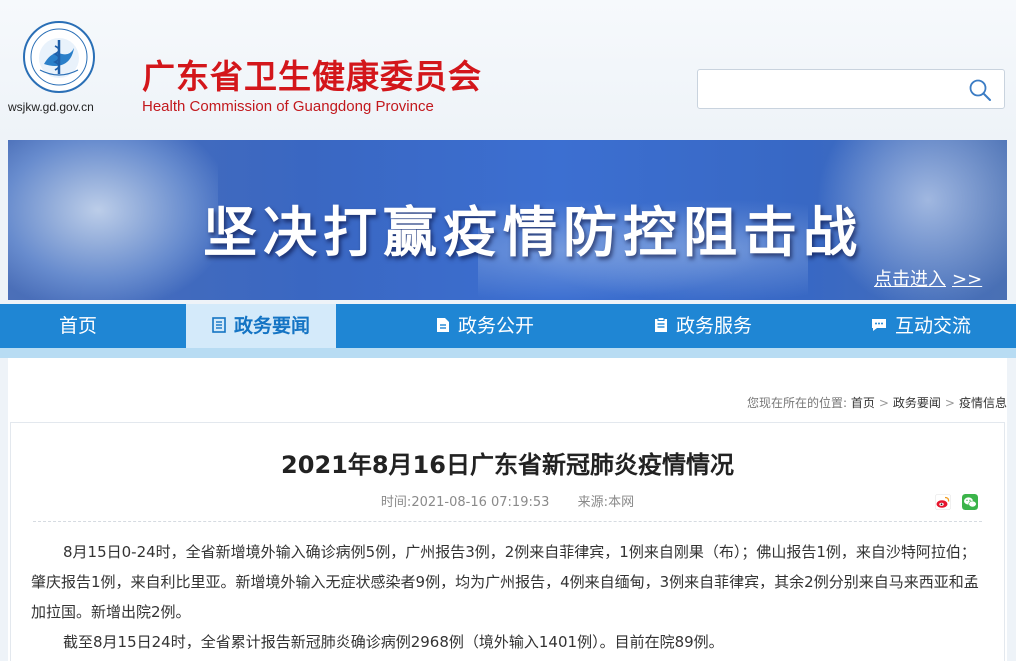  Describe the element at coordinates (983, 403) in the screenshot. I see `breadcrumb-item-epidemic-info: 疫情信息` at that location.